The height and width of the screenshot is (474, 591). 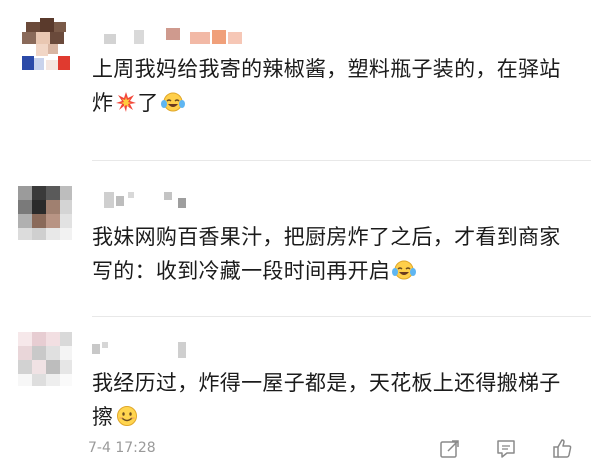 I want to click on comment-text: 我经历过，炸得一屋子都是，天花板上还得搬梯子擦, so click(x=332, y=401).